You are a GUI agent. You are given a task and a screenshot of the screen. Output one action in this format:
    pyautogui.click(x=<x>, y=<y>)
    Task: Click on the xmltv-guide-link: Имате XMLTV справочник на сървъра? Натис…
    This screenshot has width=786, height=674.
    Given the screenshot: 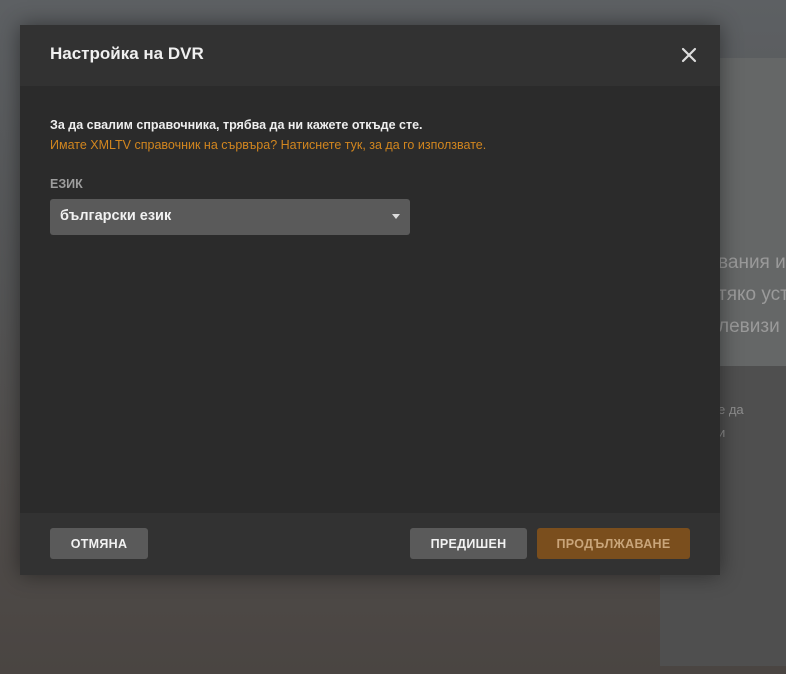 What is the action you would take?
    pyautogui.click(x=370, y=145)
    